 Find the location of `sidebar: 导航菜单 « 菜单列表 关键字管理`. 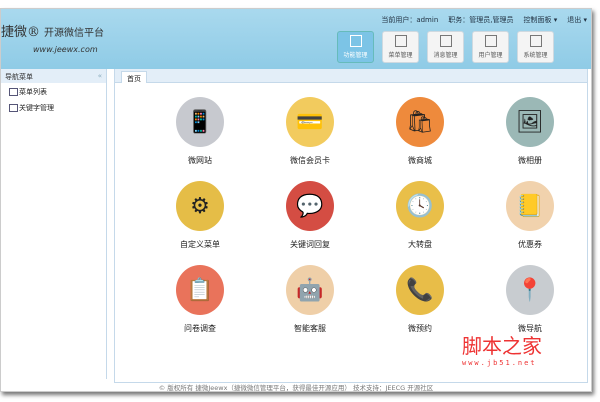

sidebar: 导航菜单 « 菜单列表 关键字管理 is located at coordinates (54, 224).